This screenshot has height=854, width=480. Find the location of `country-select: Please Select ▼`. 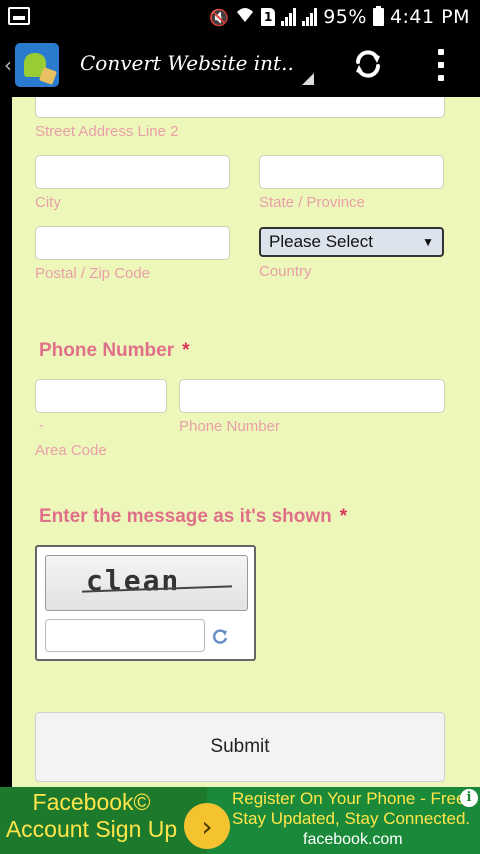

country-select: Please Select ▼ is located at coordinates (351, 242).